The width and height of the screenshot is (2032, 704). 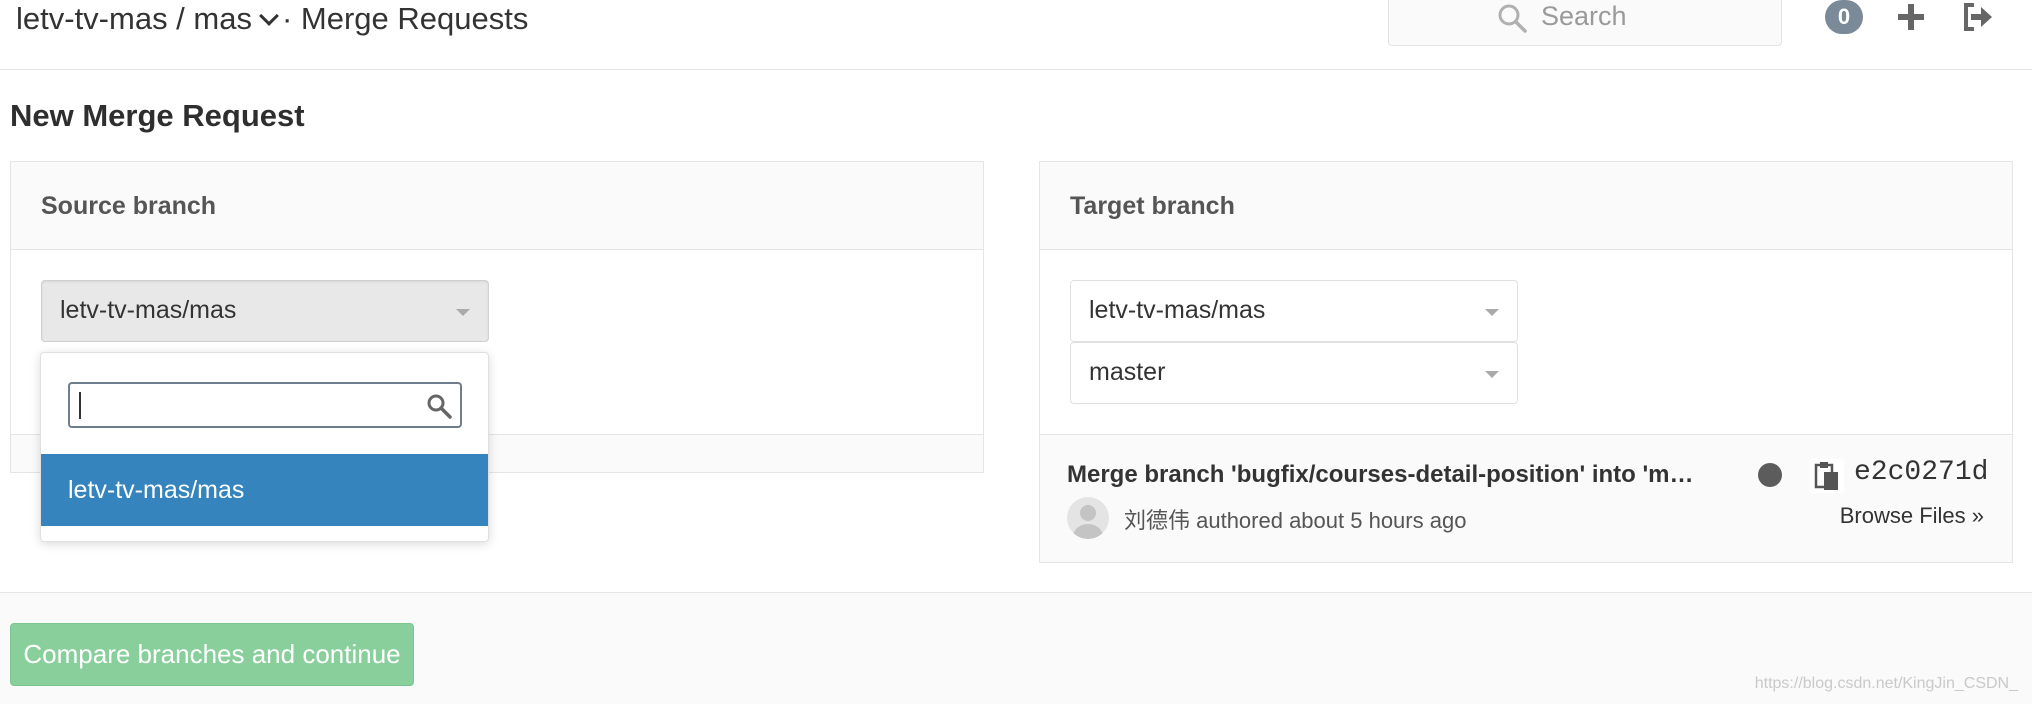 What do you see at coordinates (497, 206) in the screenshot?
I see `source-branch-header: Source branch` at bounding box center [497, 206].